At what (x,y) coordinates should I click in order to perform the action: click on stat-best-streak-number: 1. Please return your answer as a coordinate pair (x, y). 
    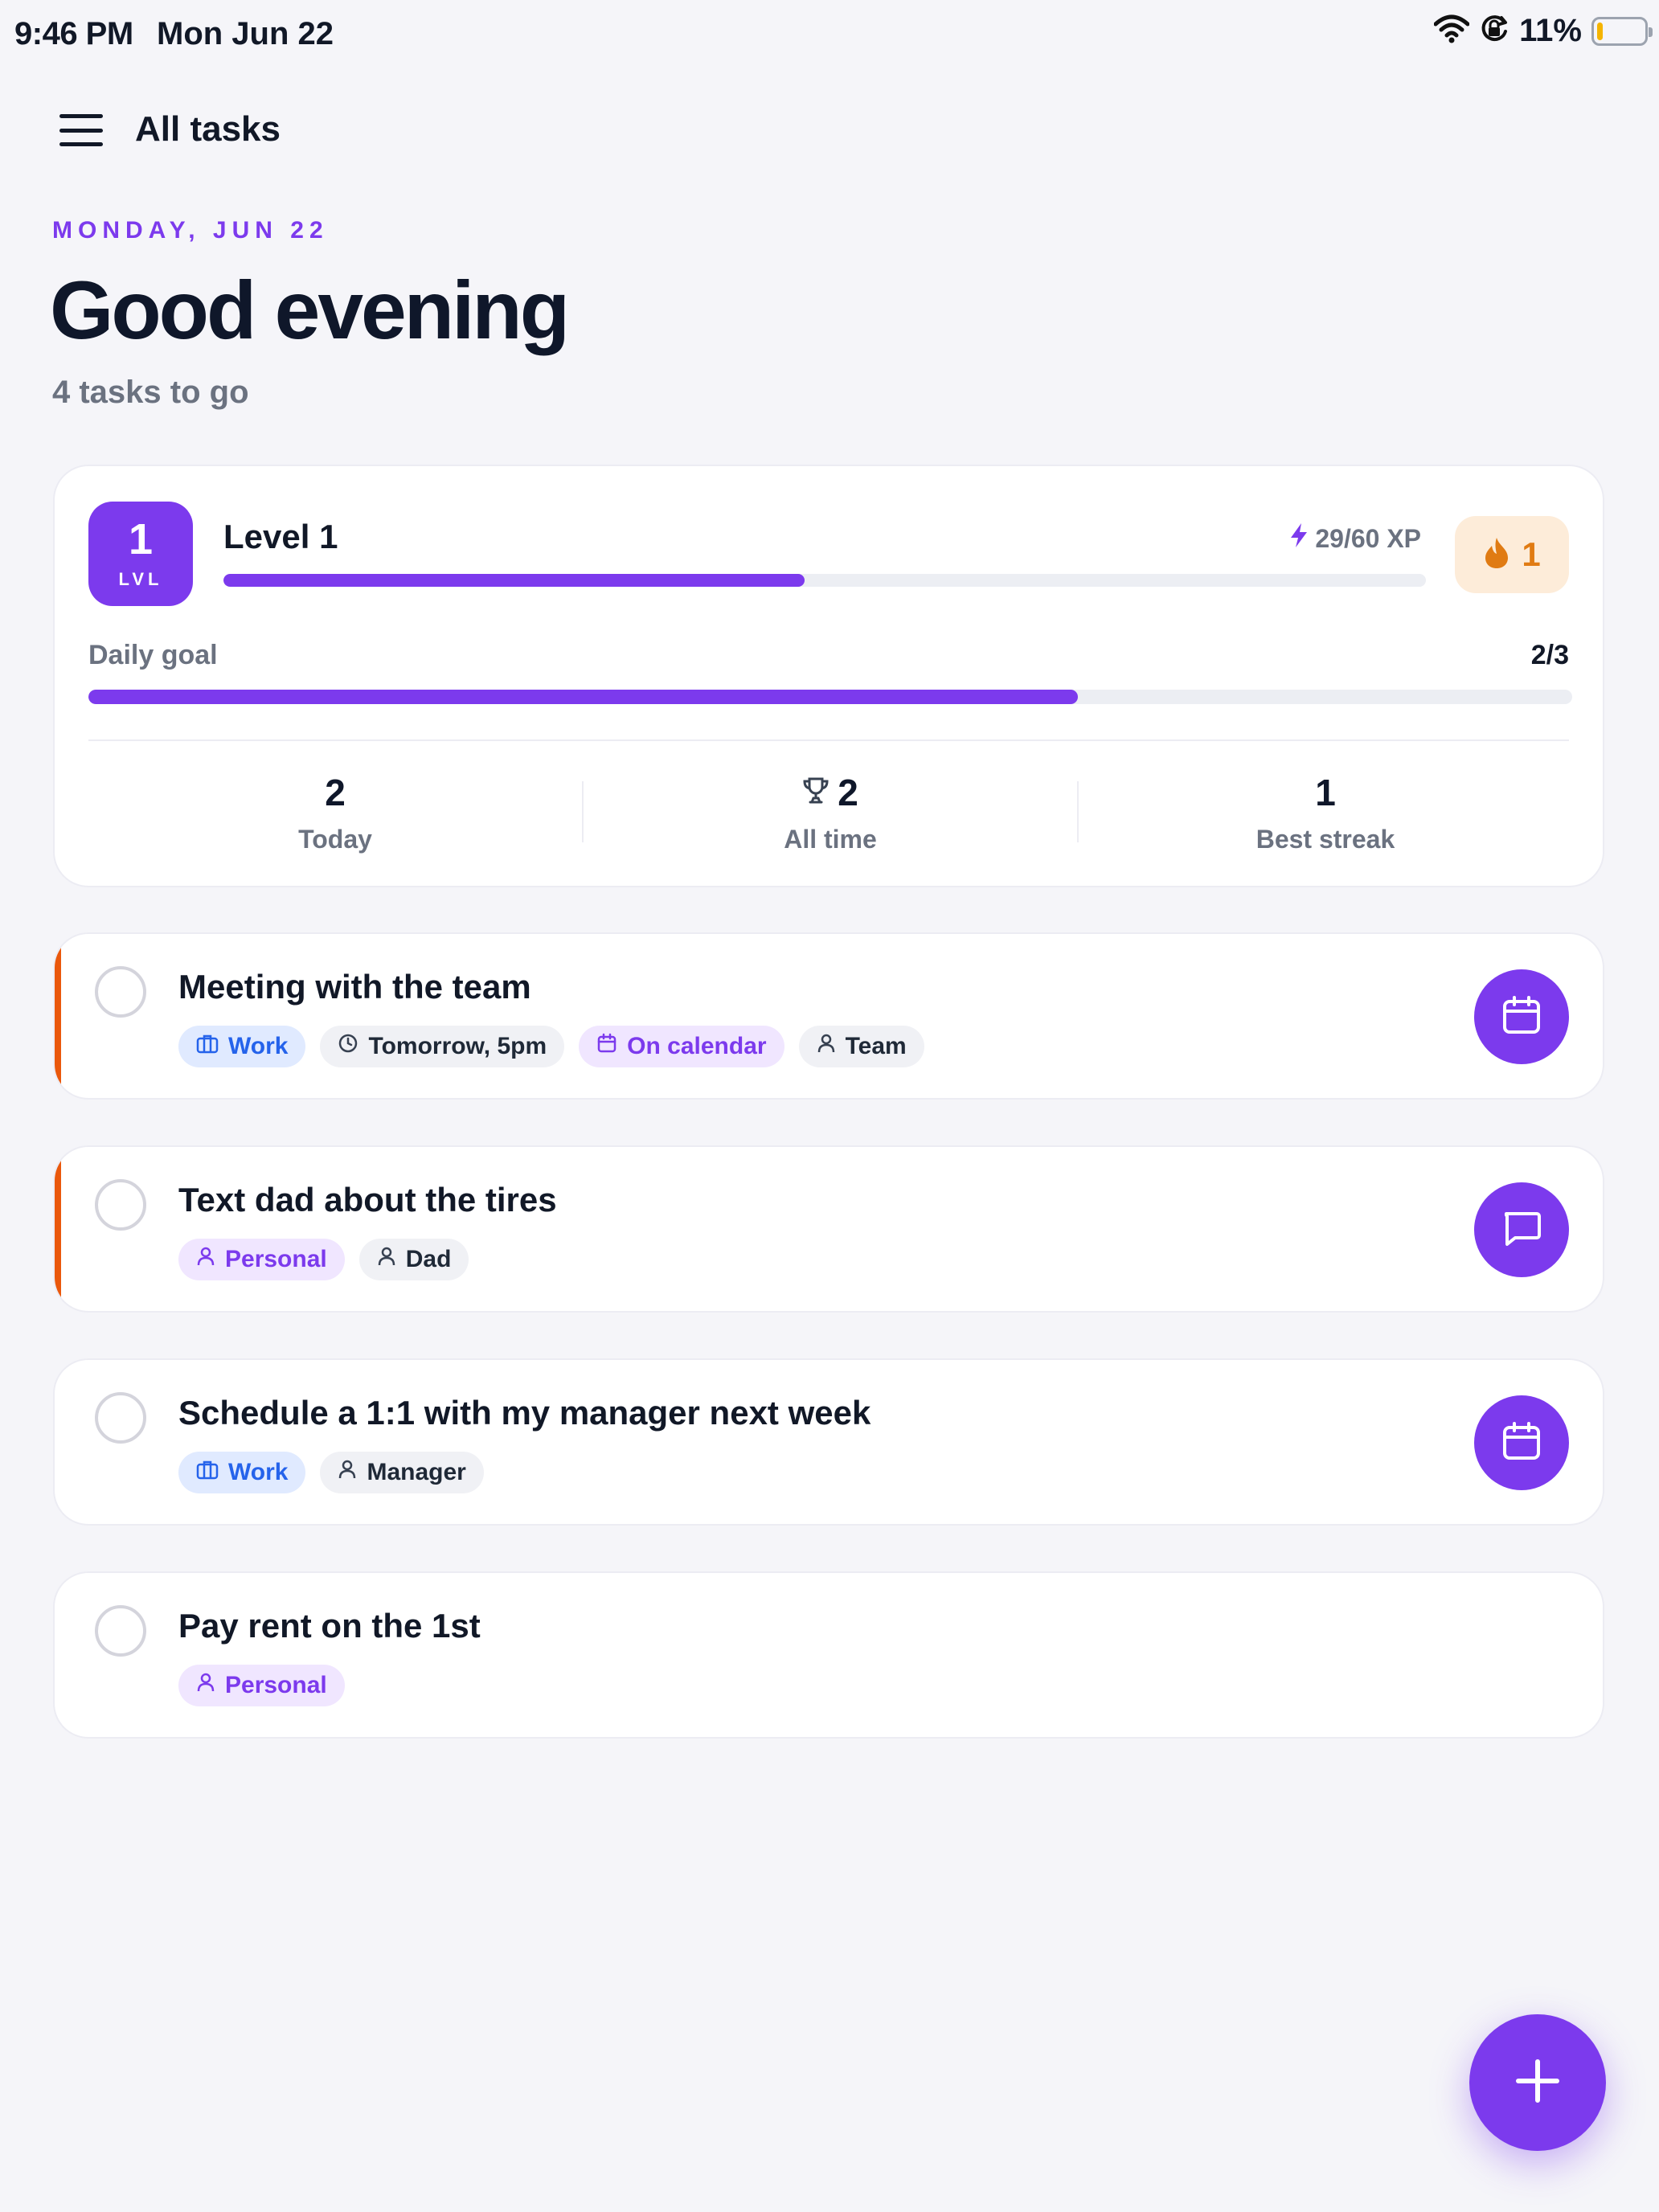
    Looking at the image, I should click on (1325, 792).